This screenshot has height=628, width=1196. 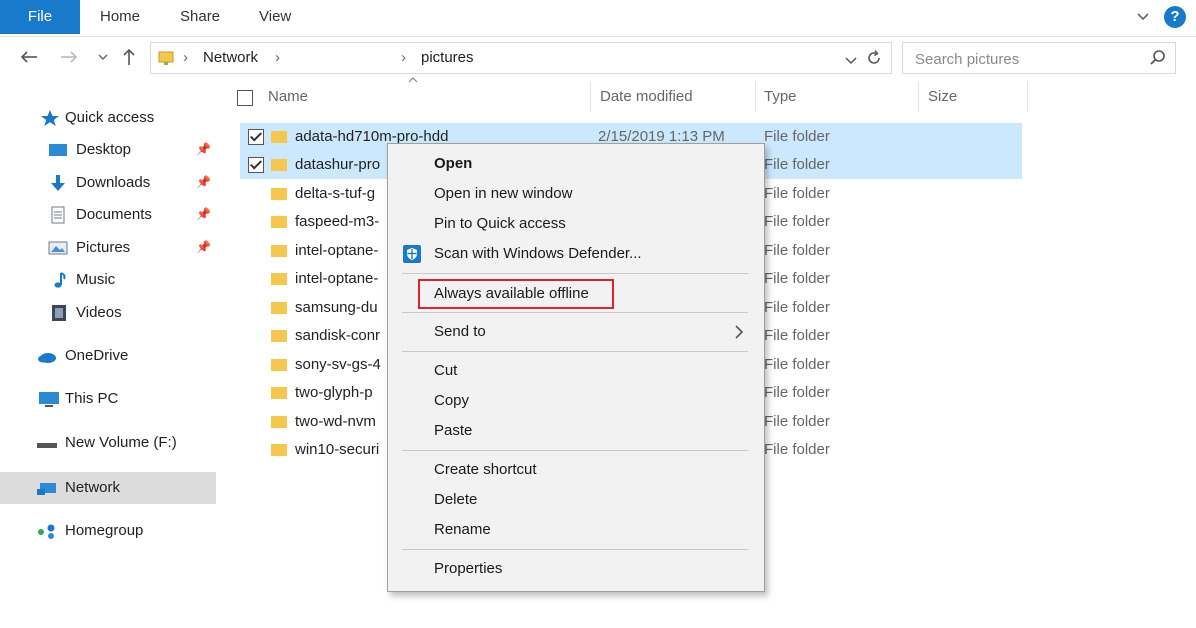 What do you see at coordinates (521, 58) in the screenshot?
I see `address-bar: › Network › › pictures` at bounding box center [521, 58].